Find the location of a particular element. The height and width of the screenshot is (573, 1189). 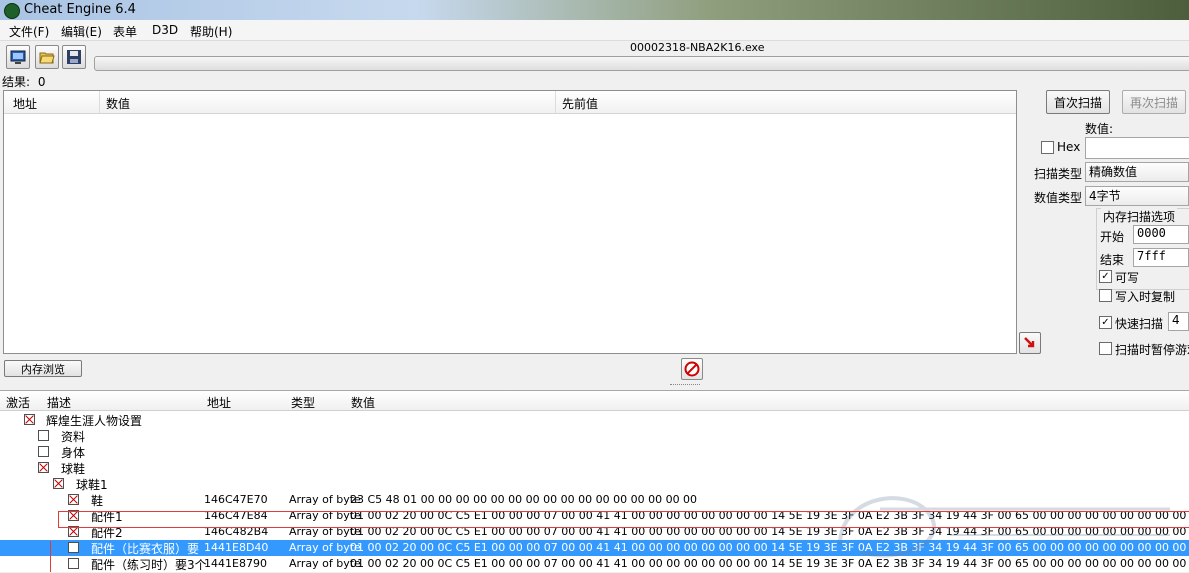

row-description: 身体 is located at coordinates (73, 453).